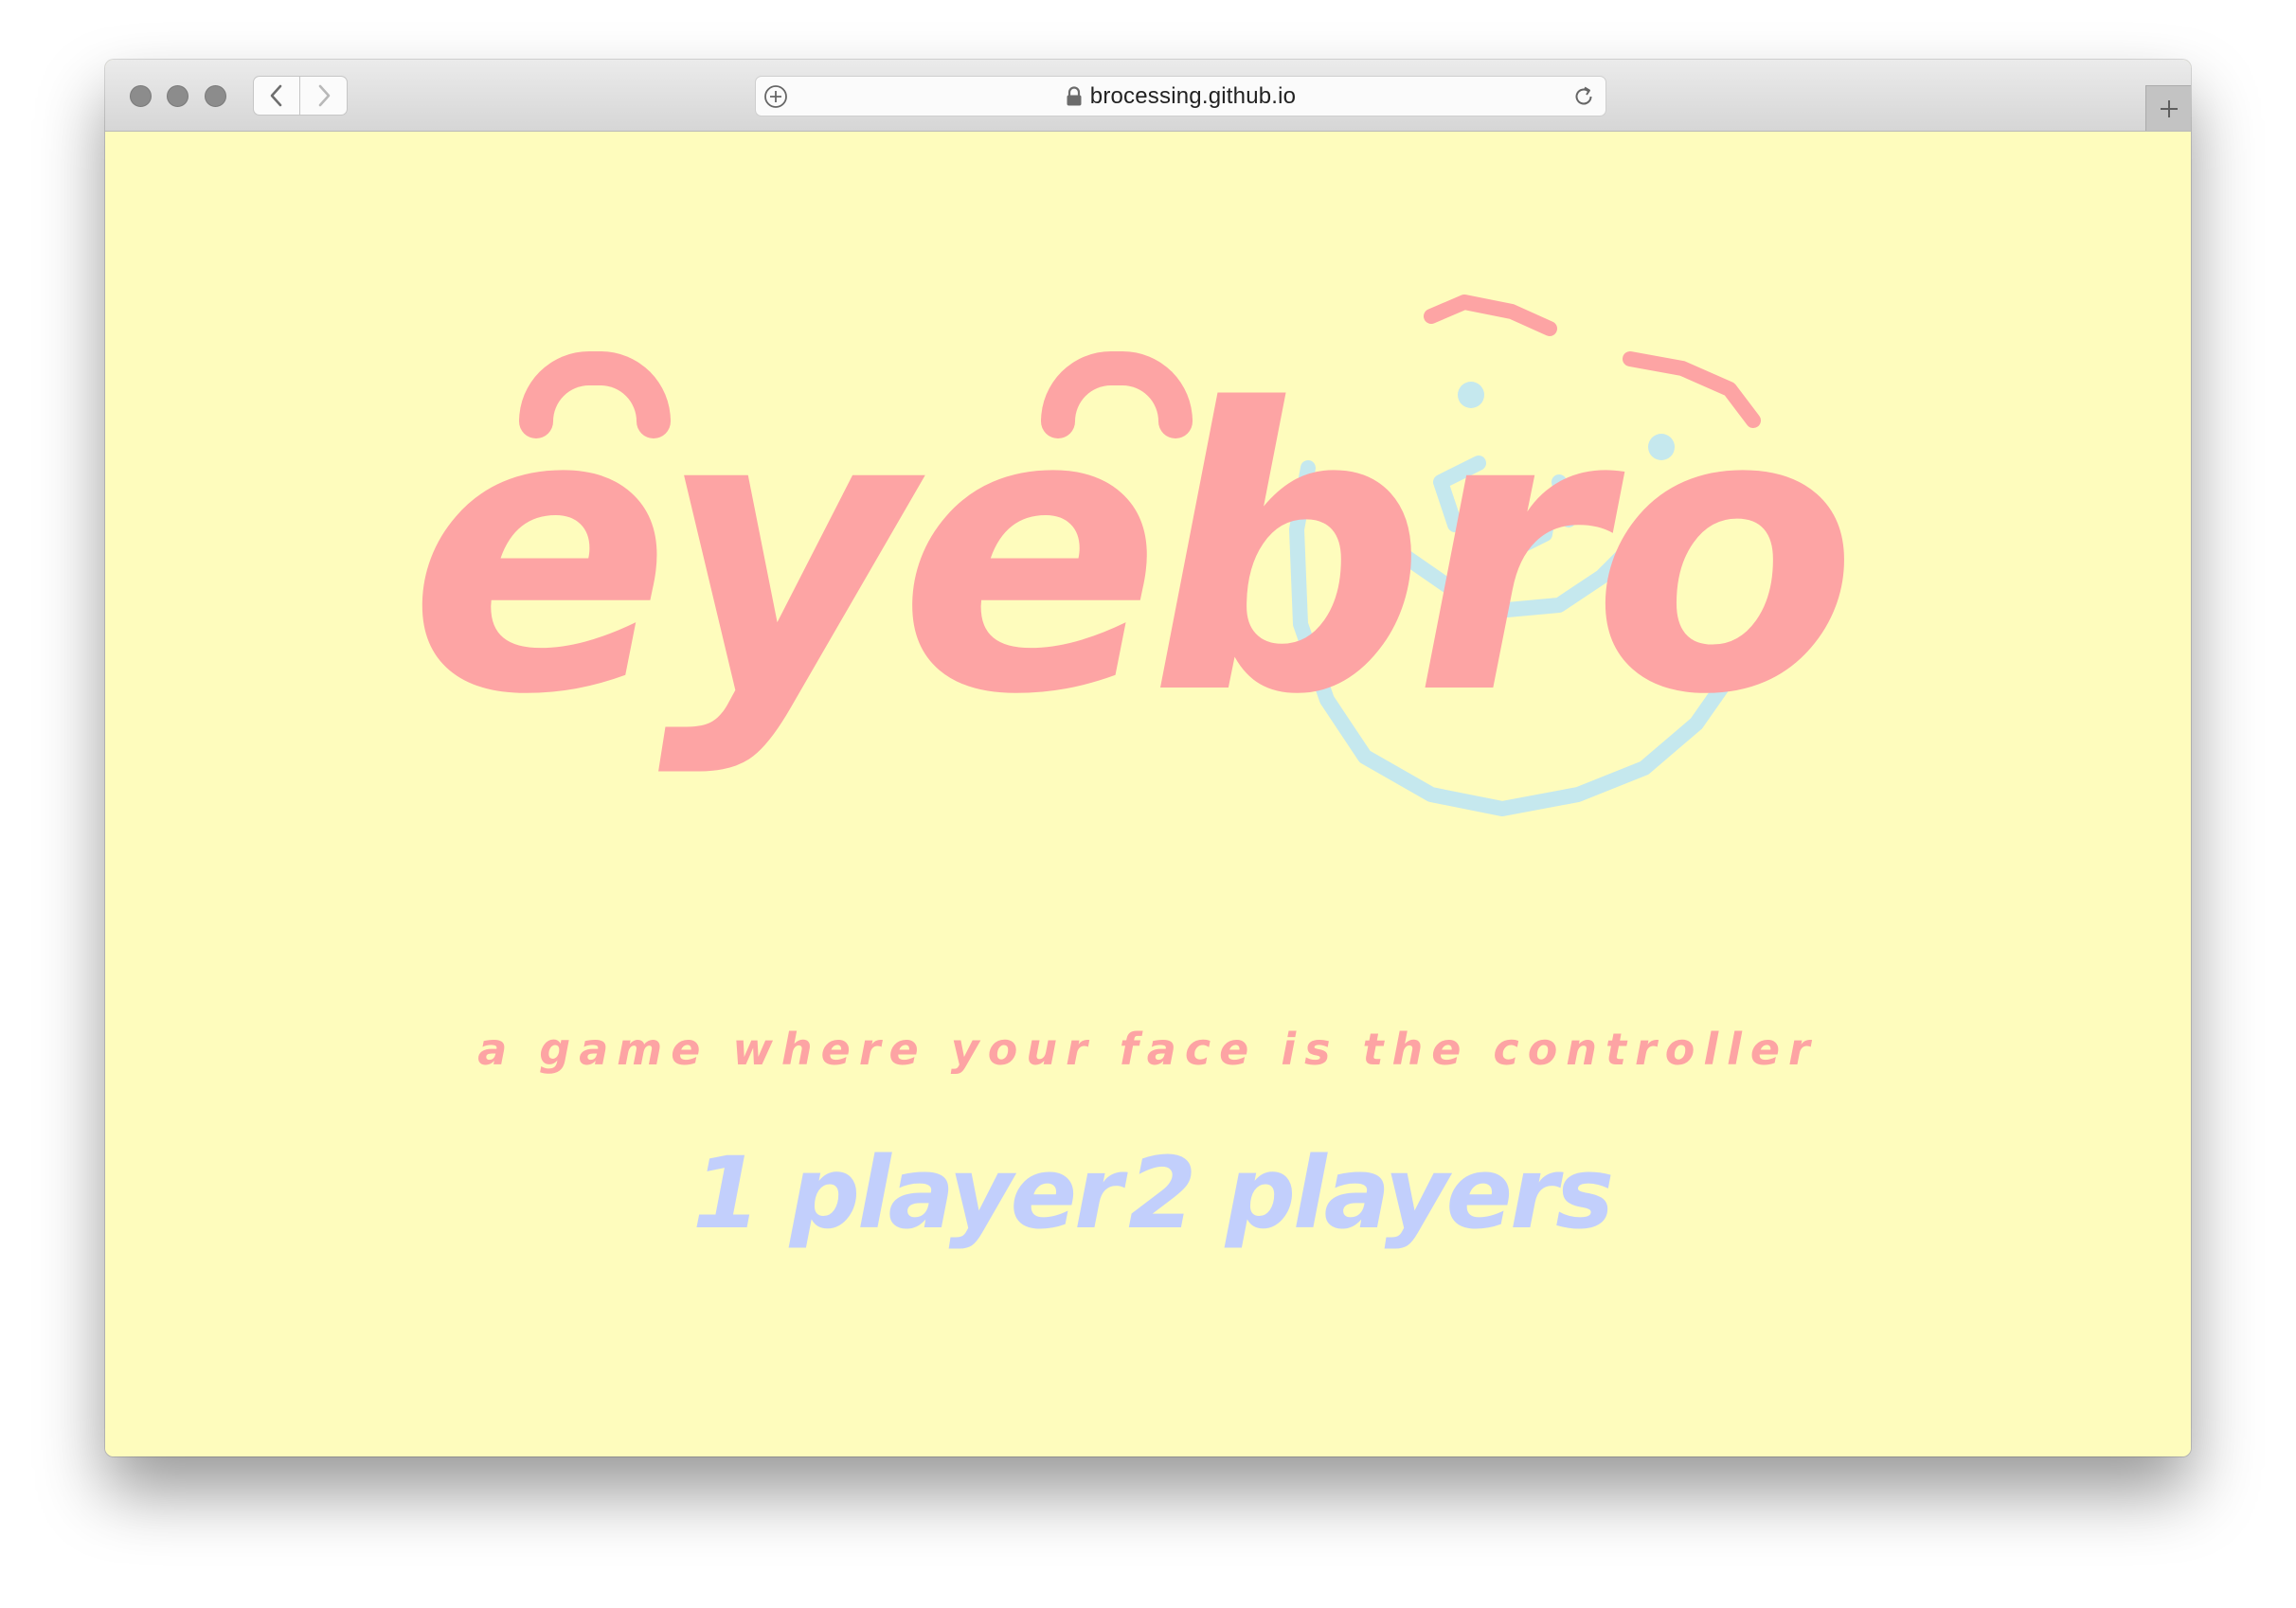  I want to click on game-tagline: a game where your face is the controller, so click(1148, 1049).